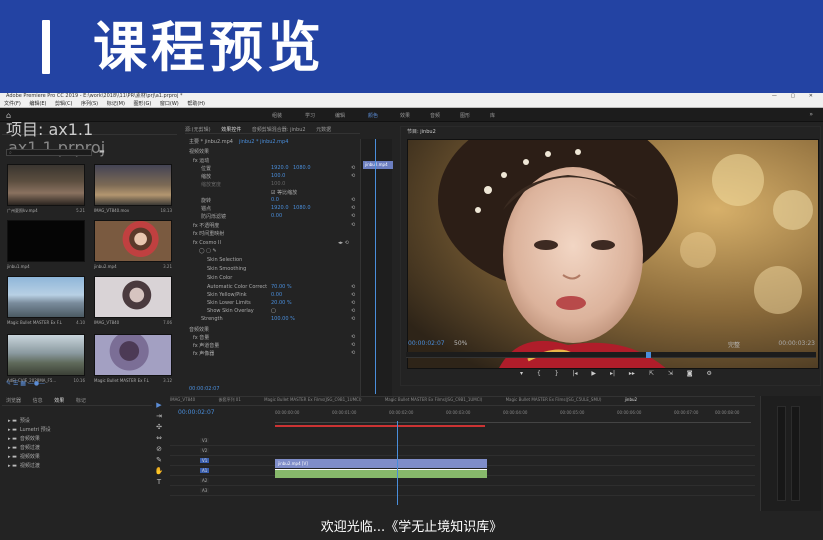 The width and height of the screenshot is (823, 540). What do you see at coordinates (323, 130) in the screenshot?
I see `tab-metadata: 元数据` at bounding box center [323, 130].